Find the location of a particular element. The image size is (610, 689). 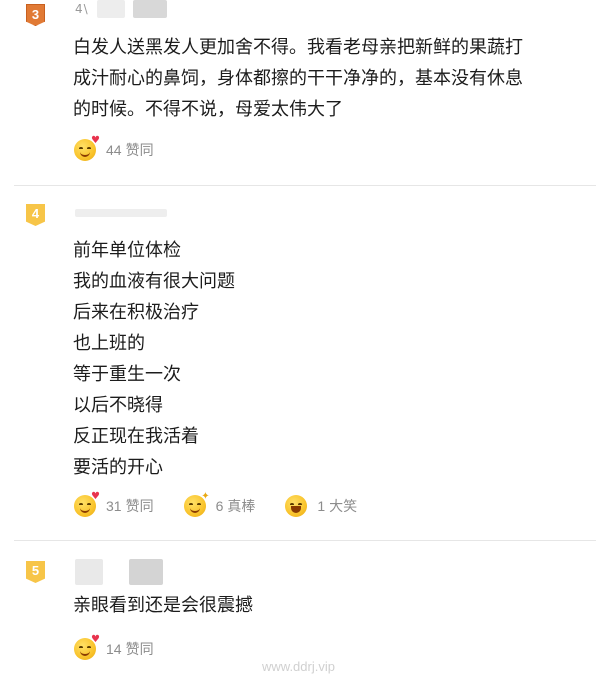

reaction-count: 14 is located at coordinates (114, 649).